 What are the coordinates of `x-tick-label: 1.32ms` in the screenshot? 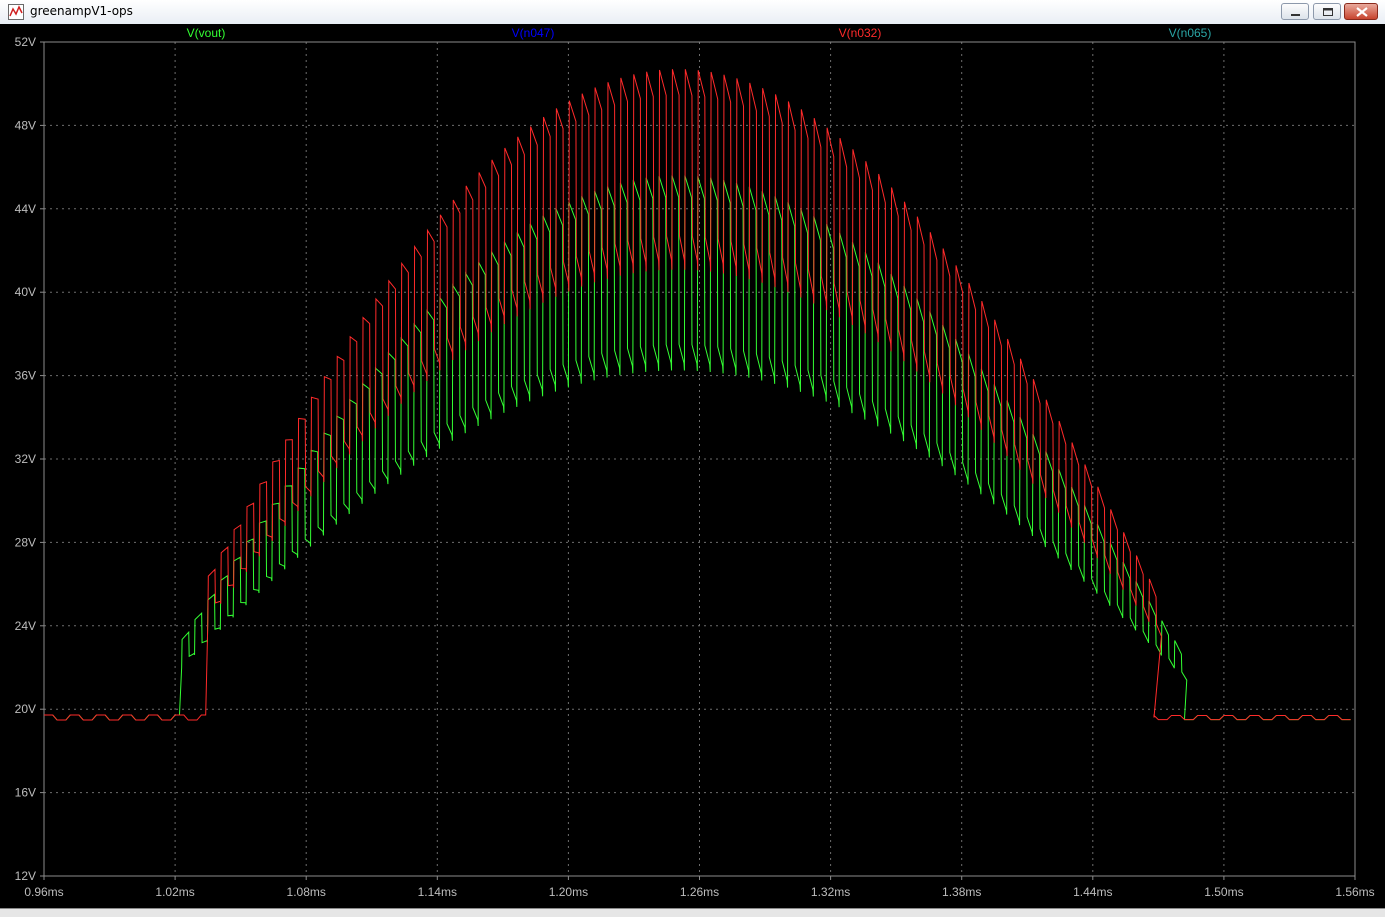 It's located at (830, 892).